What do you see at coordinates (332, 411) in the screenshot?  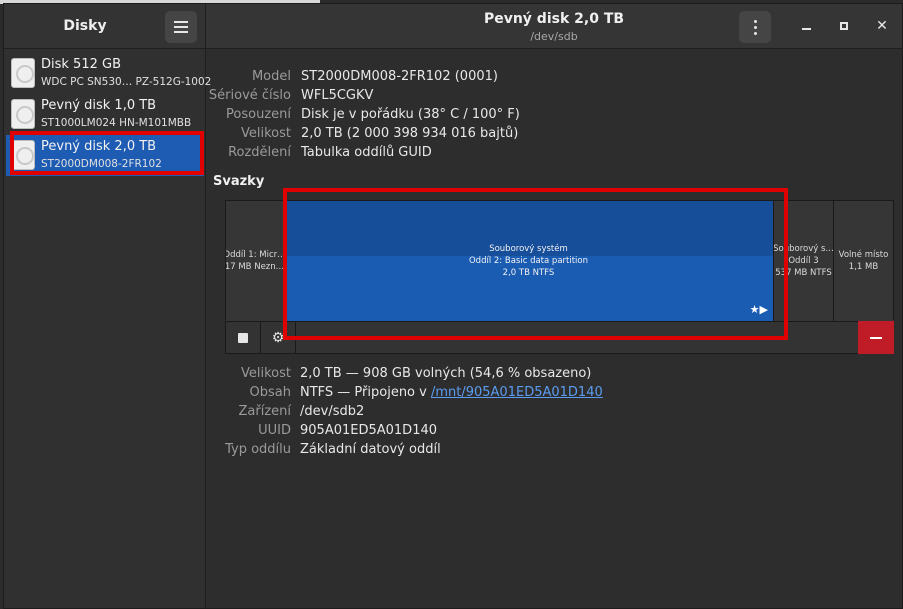 I see `device-value: /dev/sdb2` at bounding box center [332, 411].